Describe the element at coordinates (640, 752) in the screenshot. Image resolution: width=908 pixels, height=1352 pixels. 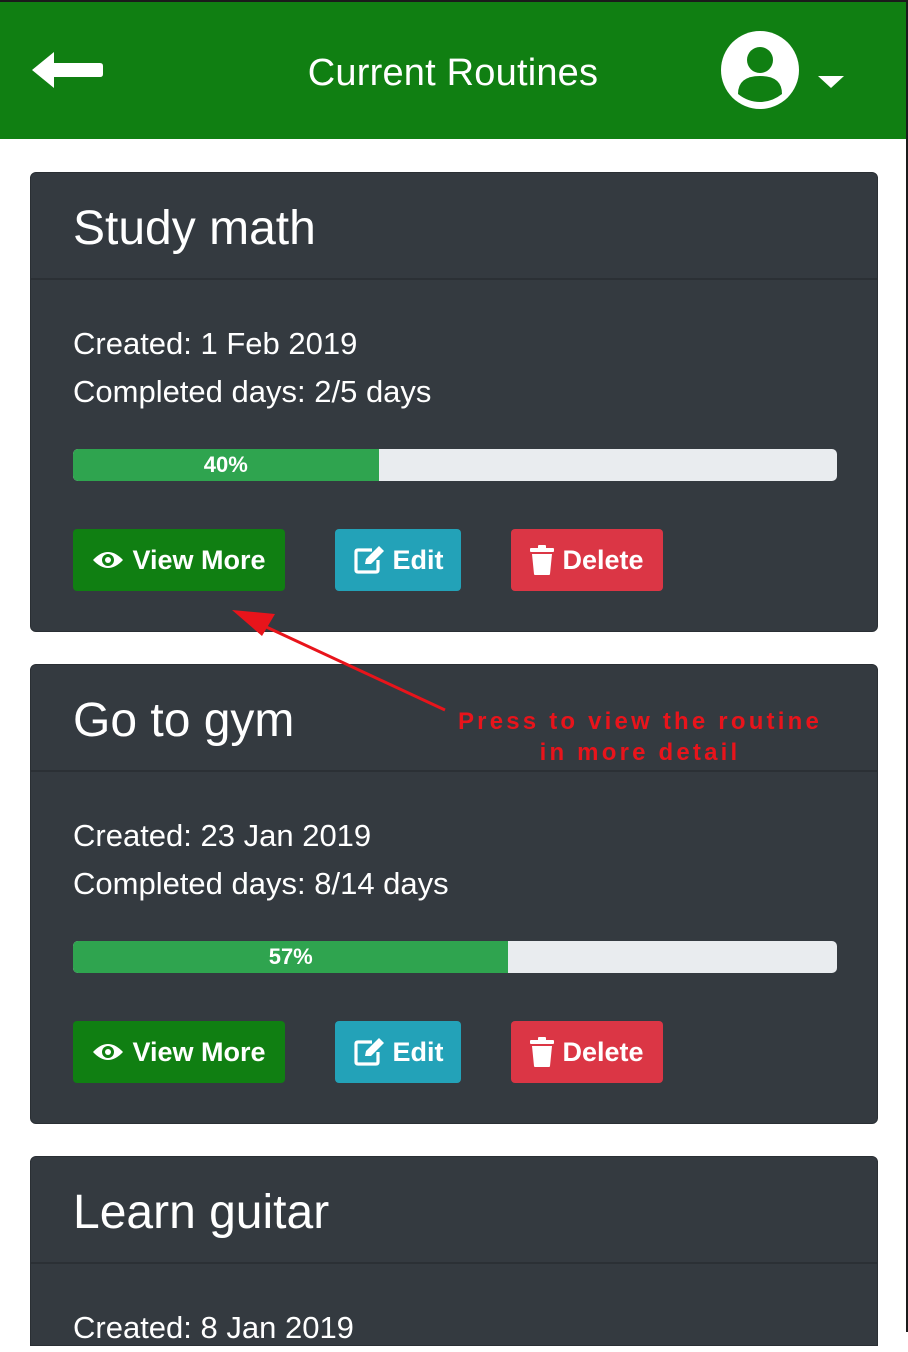
I see `annotation-line-2: in more detail` at that location.